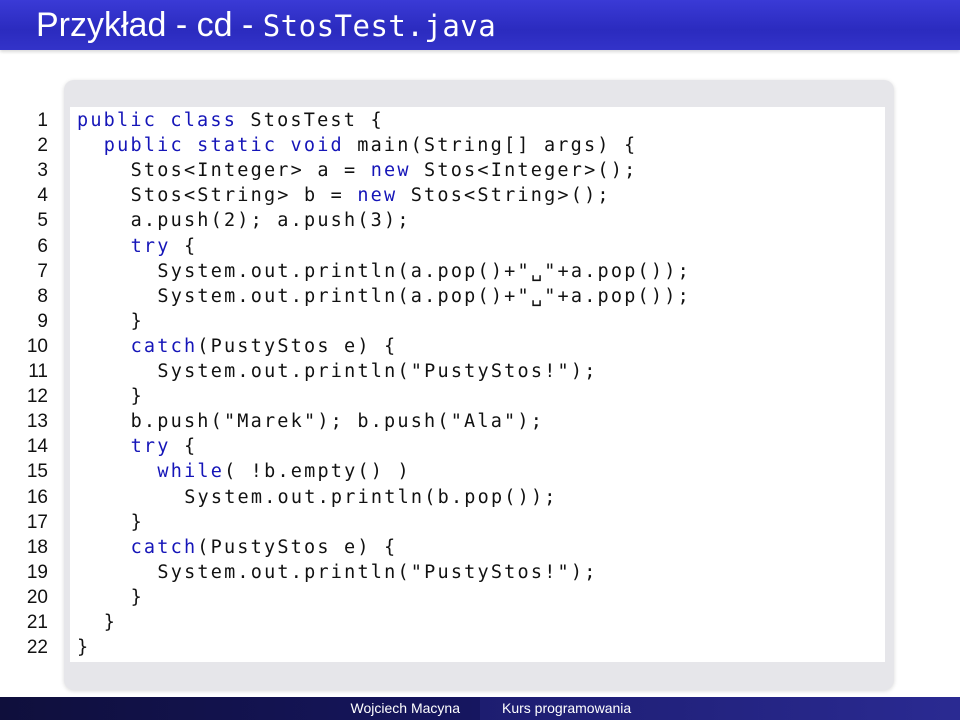 This screenshot has height=720, width=960. Describe the element at coordinates (480, 547) in the screenshot. I see `code-line: 18 catch(PustyStos e) {` at that location.